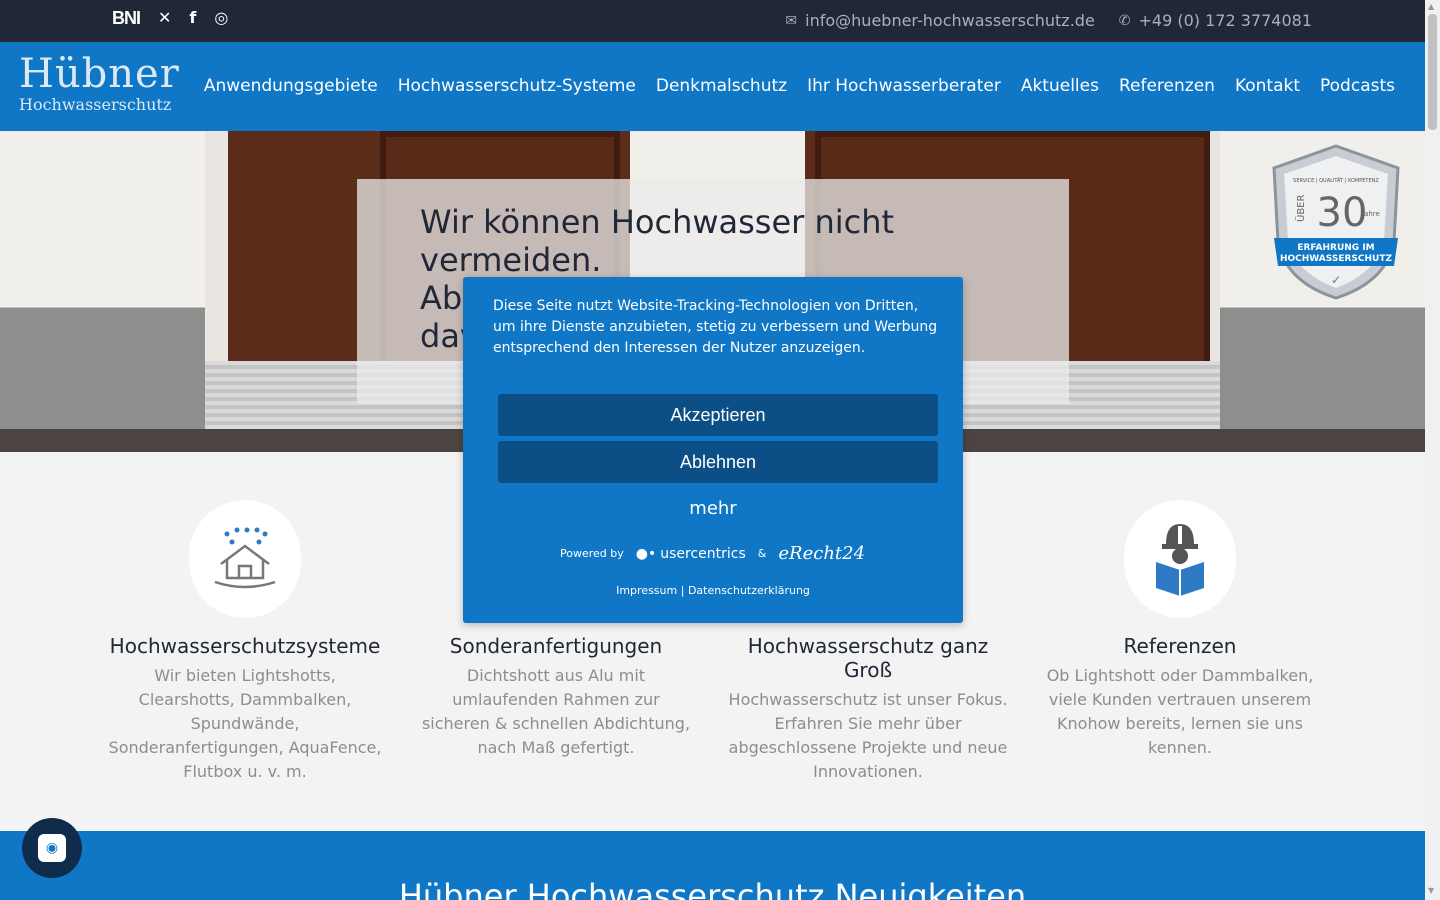 The height and width of the screenshot is (900, 1440). I want to click on xing-icon: ✕, so click(164, 18).